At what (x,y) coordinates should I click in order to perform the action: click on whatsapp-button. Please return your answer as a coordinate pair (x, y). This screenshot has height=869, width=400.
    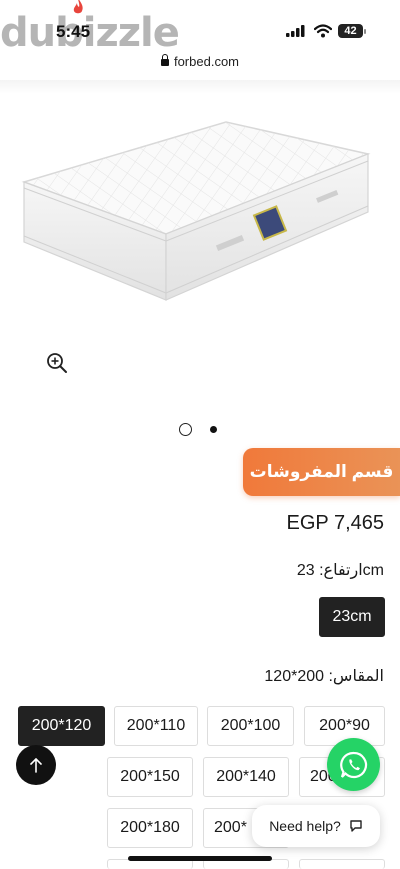
    Looking at the image, I should click on (353, 764).